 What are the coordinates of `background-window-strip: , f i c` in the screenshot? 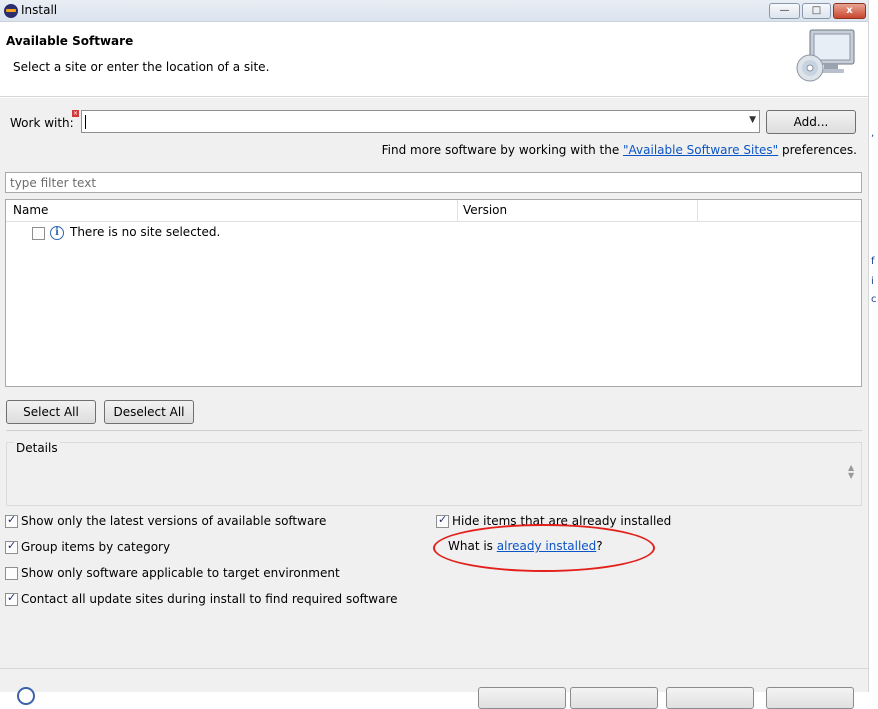 It's located at (873, 346).